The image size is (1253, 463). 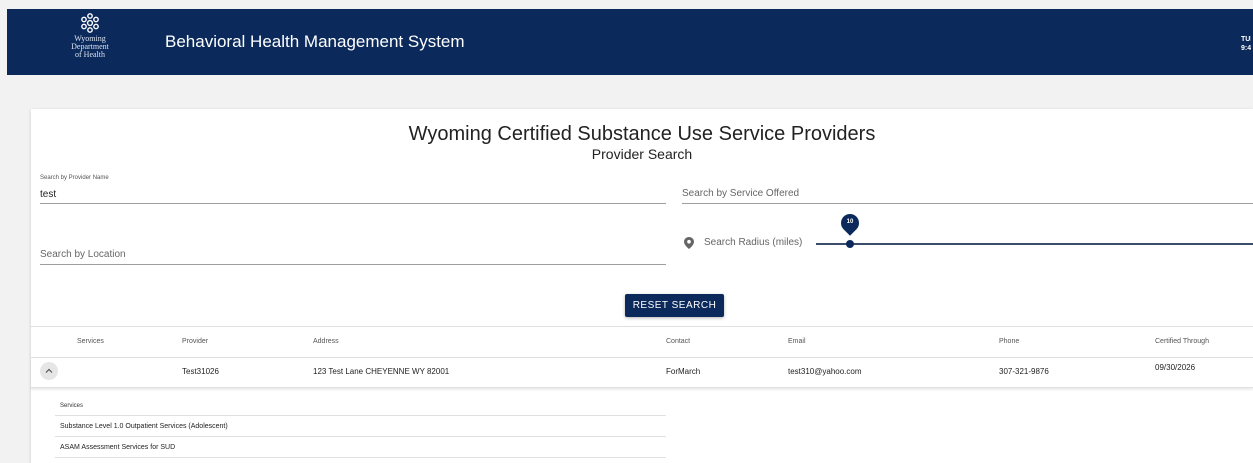 I want to click on location-placeholder: Search by Location, so click(x=83, y=254).